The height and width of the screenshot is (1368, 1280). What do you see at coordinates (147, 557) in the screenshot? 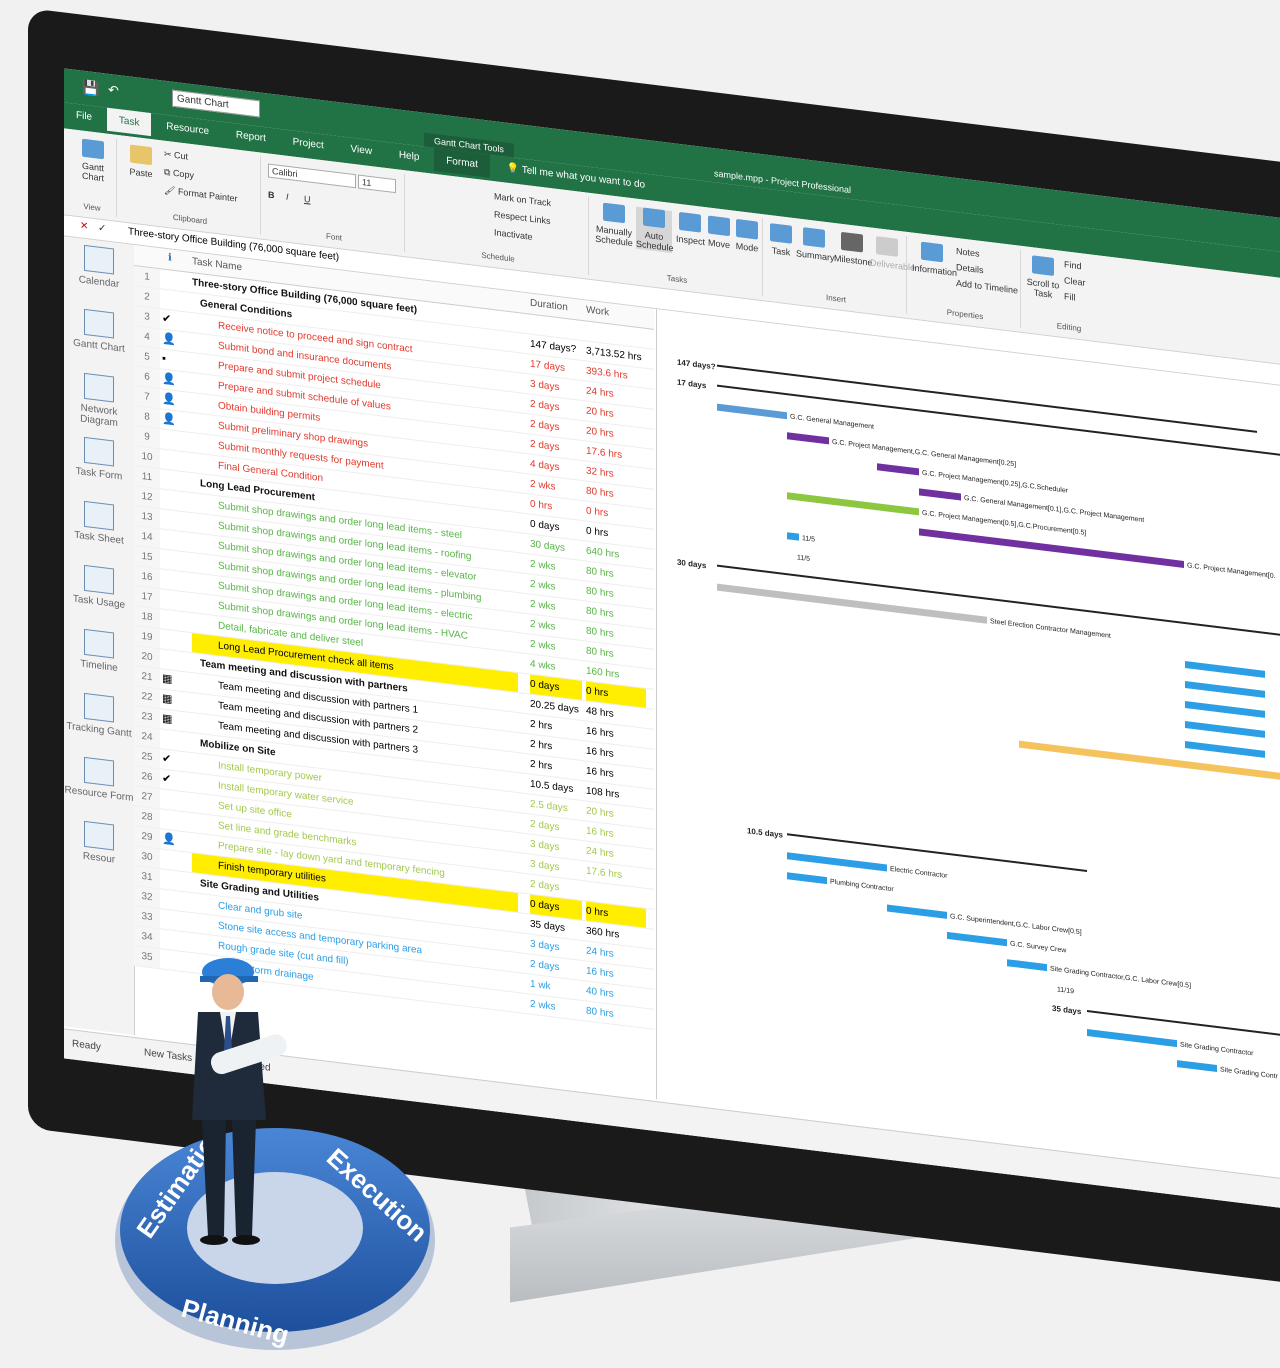
I see `row-number: 15` at bounding box center [147, 557].